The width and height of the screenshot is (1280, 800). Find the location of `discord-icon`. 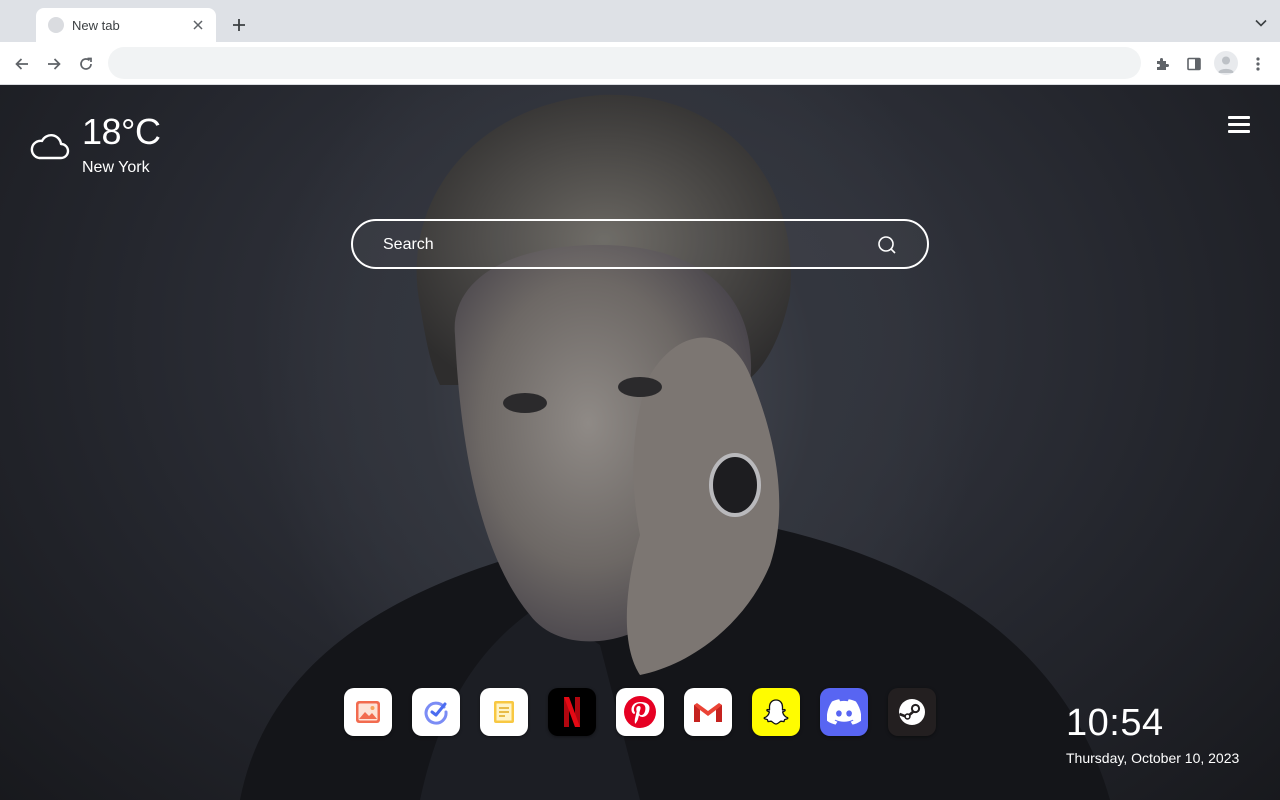

discord-icon is located at coordinates (844, 712).